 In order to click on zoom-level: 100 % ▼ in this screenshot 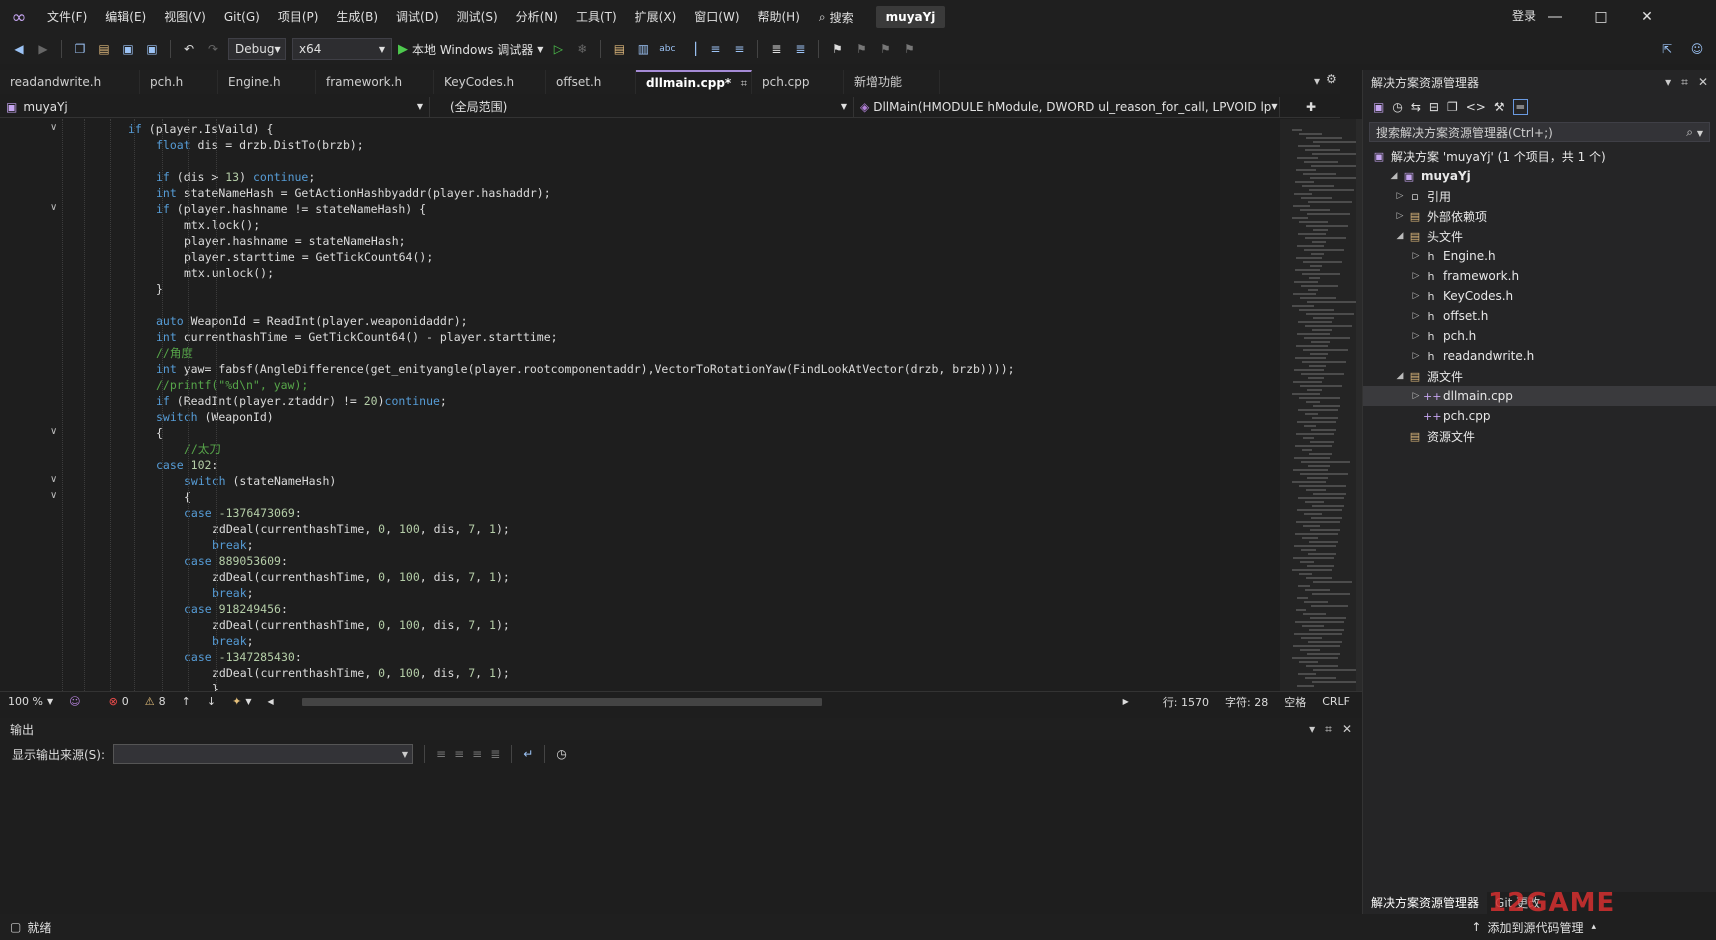, I will do `click(30, 701)`.